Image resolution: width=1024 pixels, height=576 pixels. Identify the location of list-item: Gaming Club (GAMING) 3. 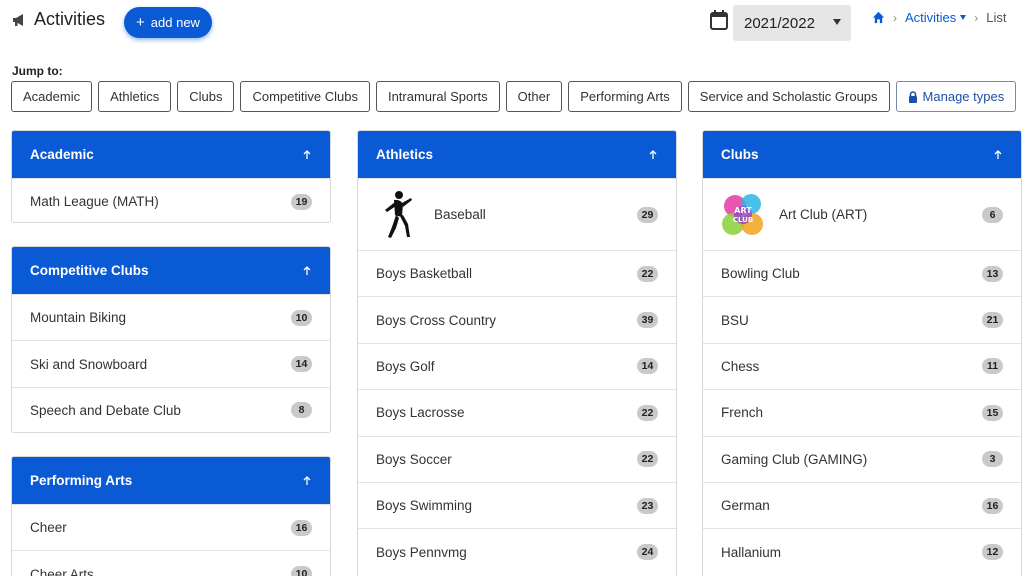
(862, 458).